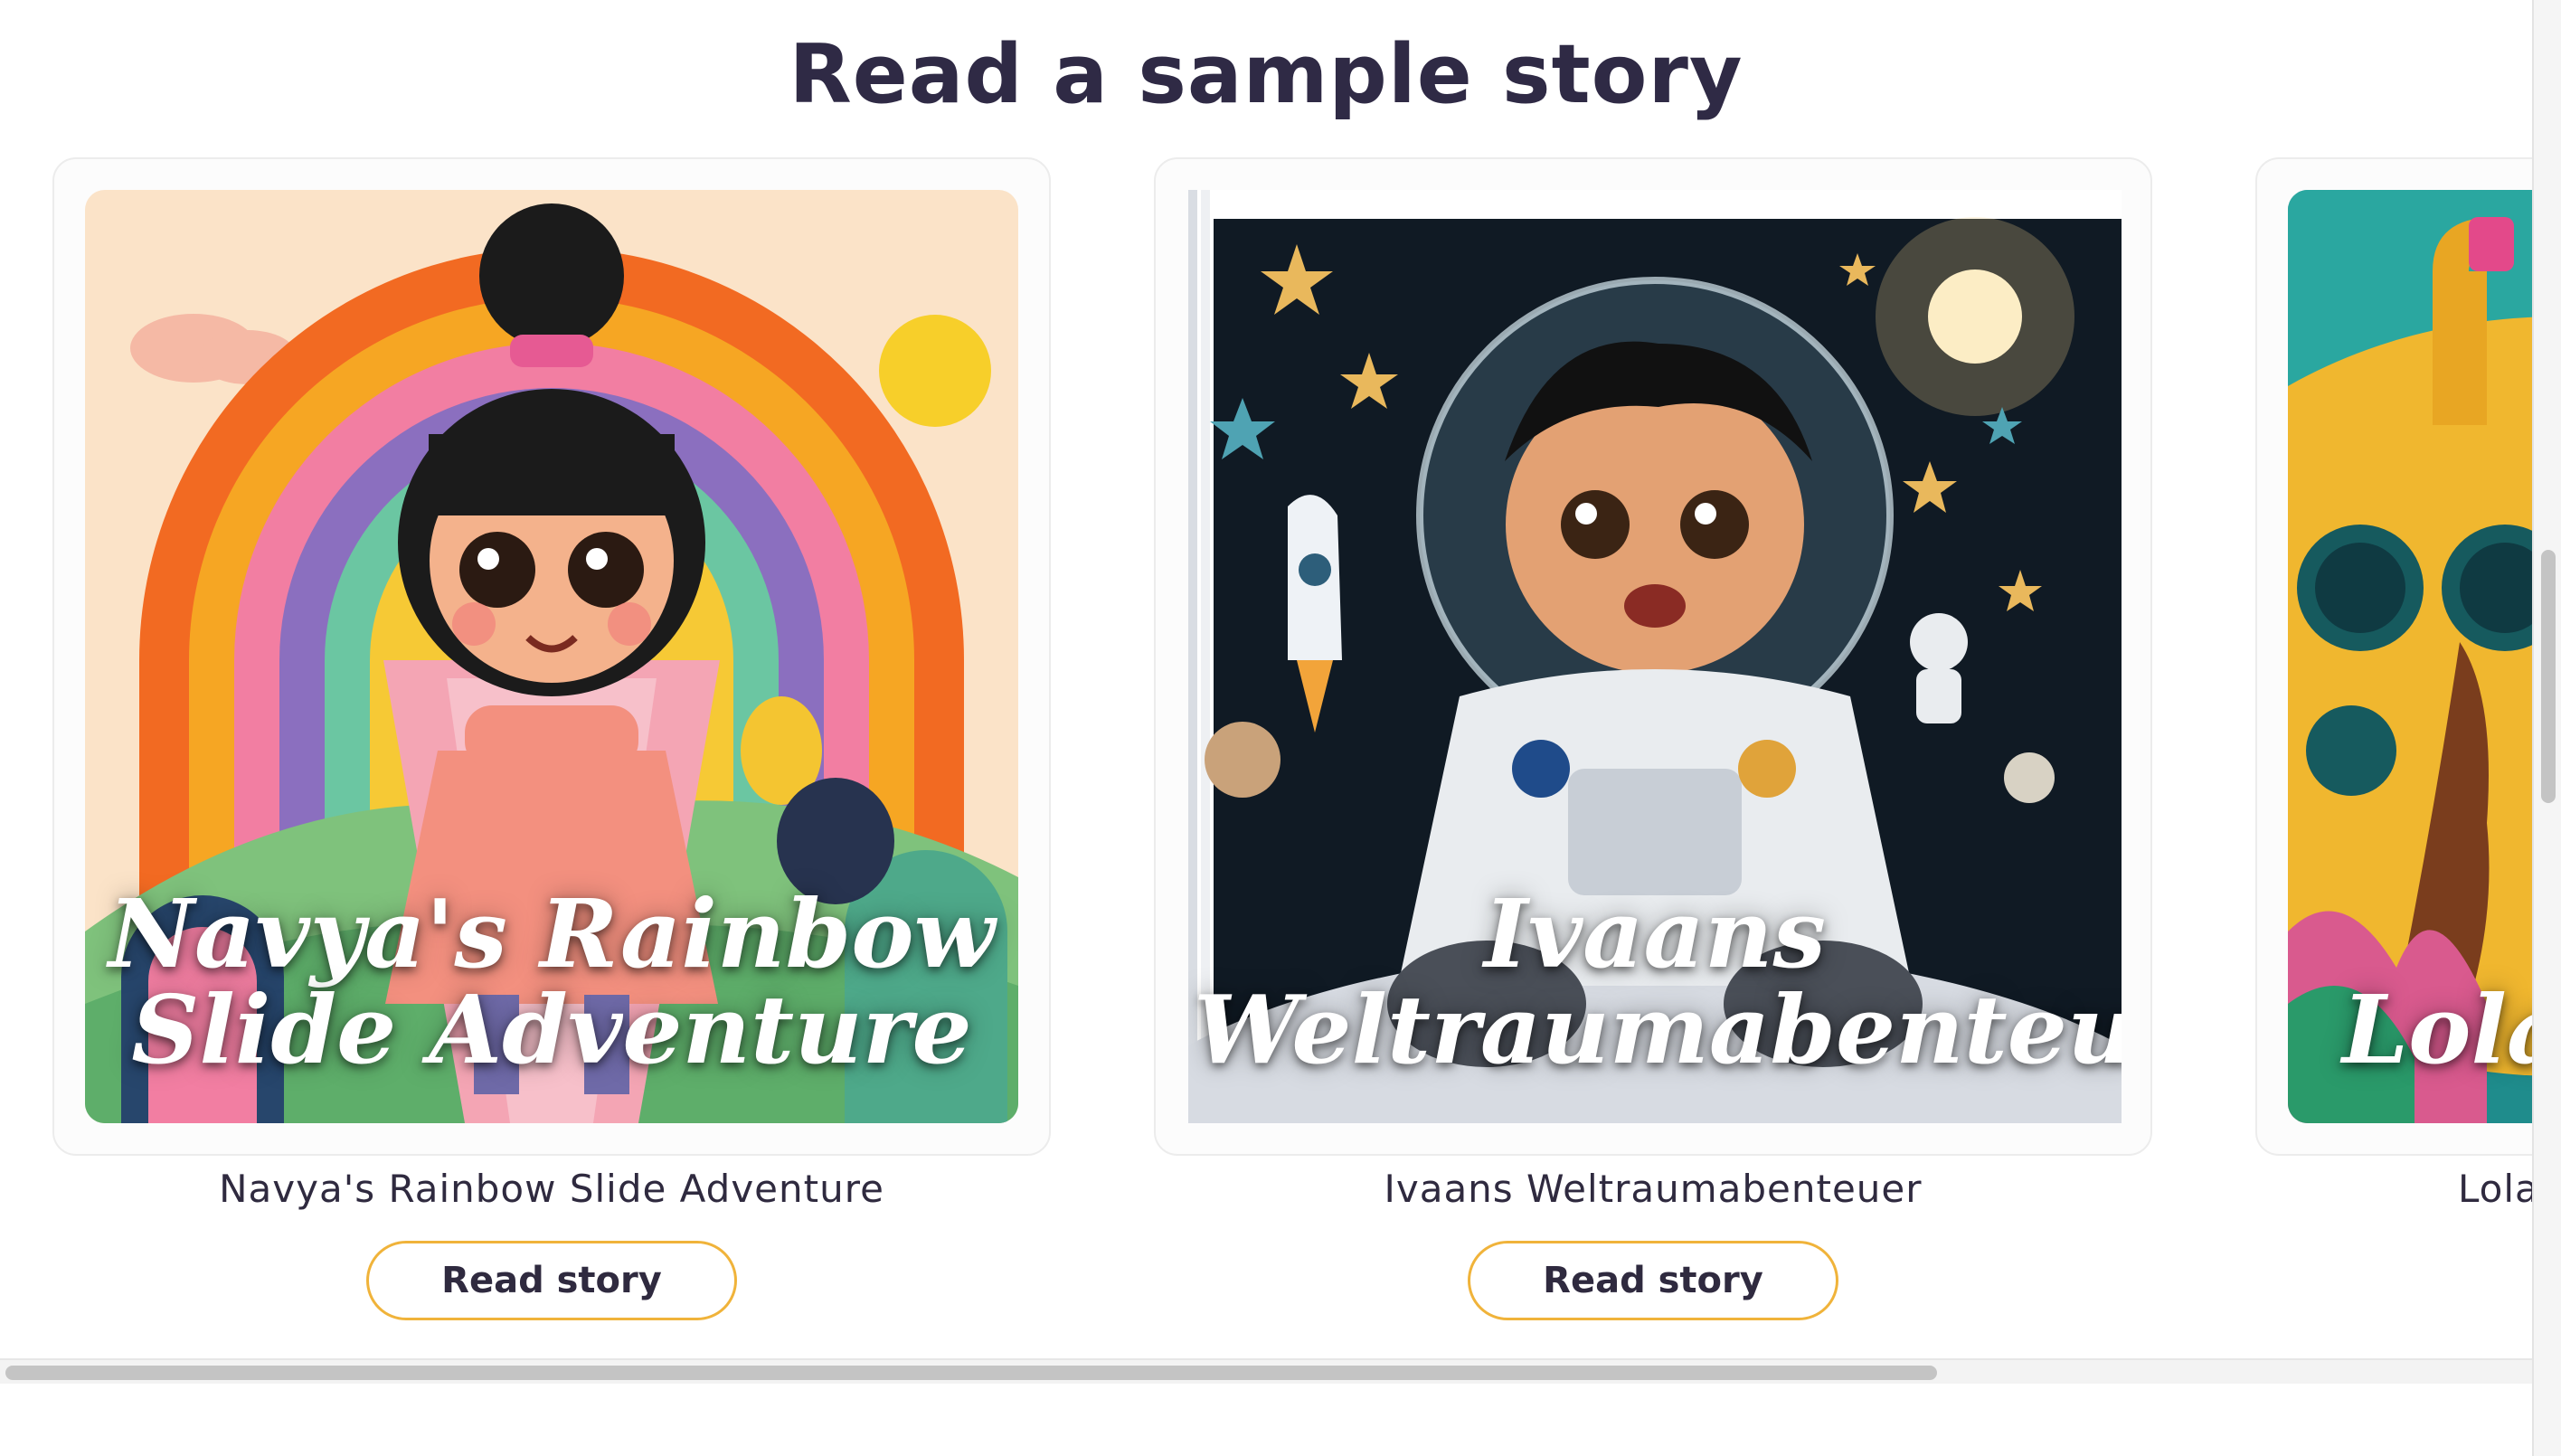  I want to click on vertical-scrollbar-thumb, so click(2548, 676).